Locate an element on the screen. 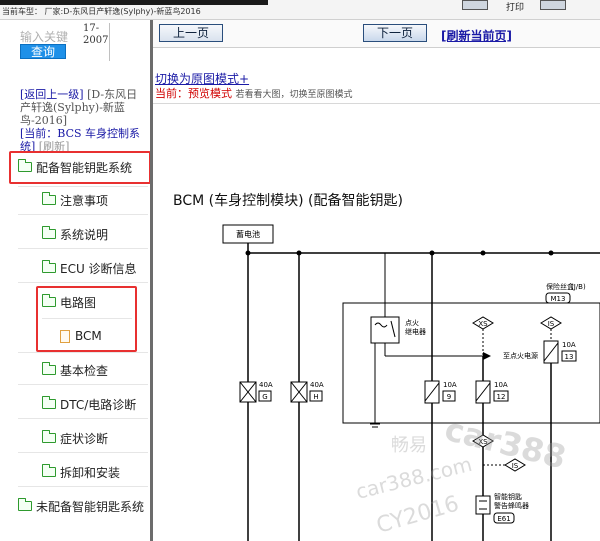 Image resolution: width=600 pixels, height=541 pixels. mode-note: 若看看大图，切换至原图模式 is located at coordinates (294, 95).